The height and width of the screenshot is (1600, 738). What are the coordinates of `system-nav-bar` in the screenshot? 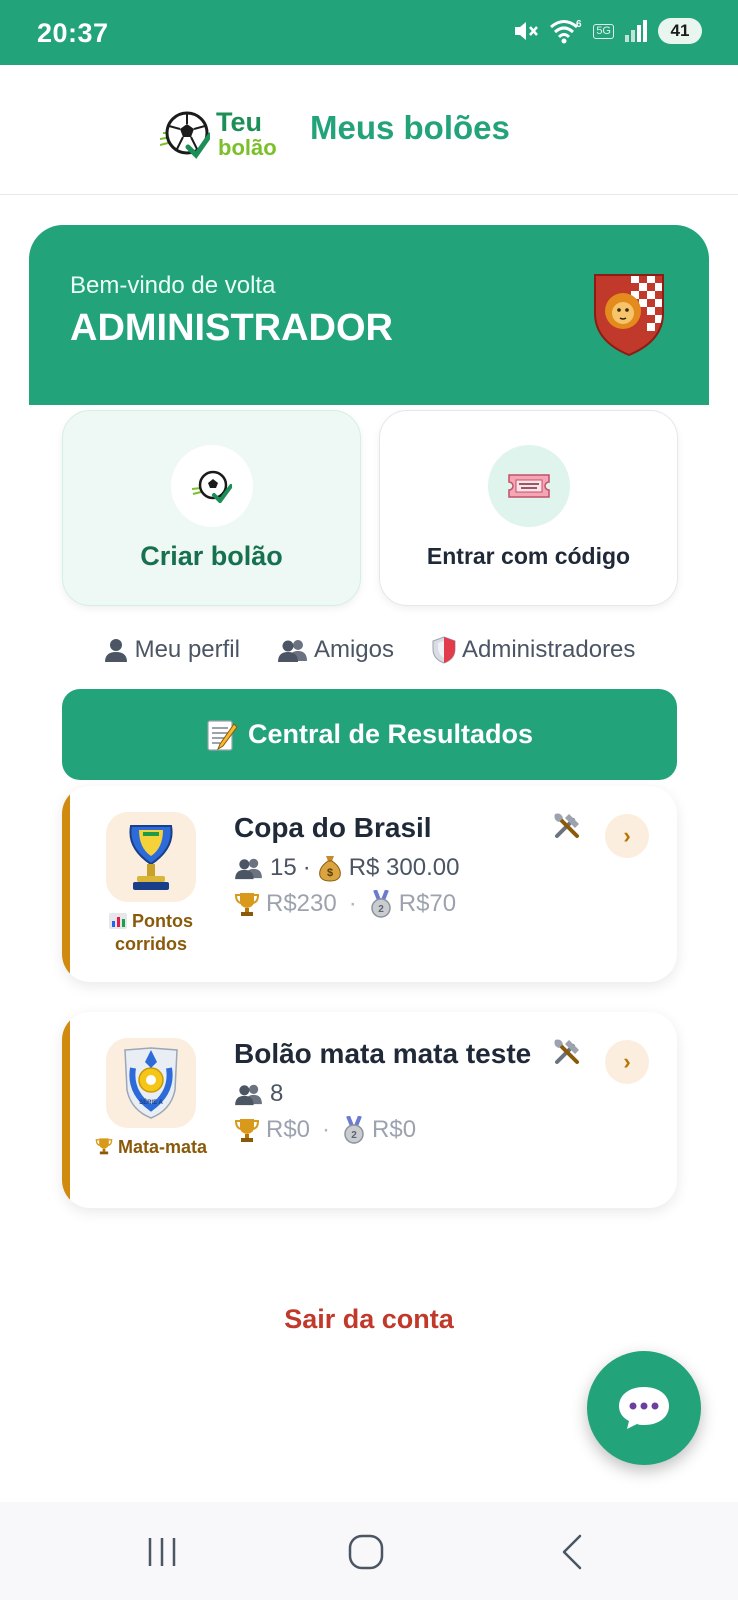 It's located at (369, 1551).